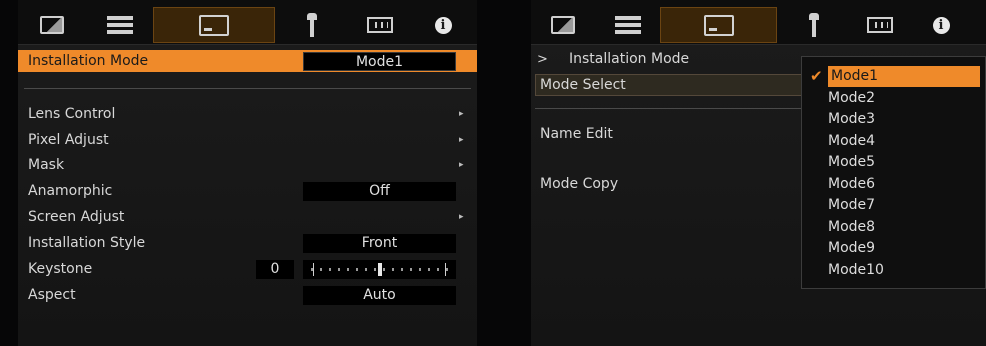  I want to click on dropdown-option-mode5: Mode5, so click(851, 162).